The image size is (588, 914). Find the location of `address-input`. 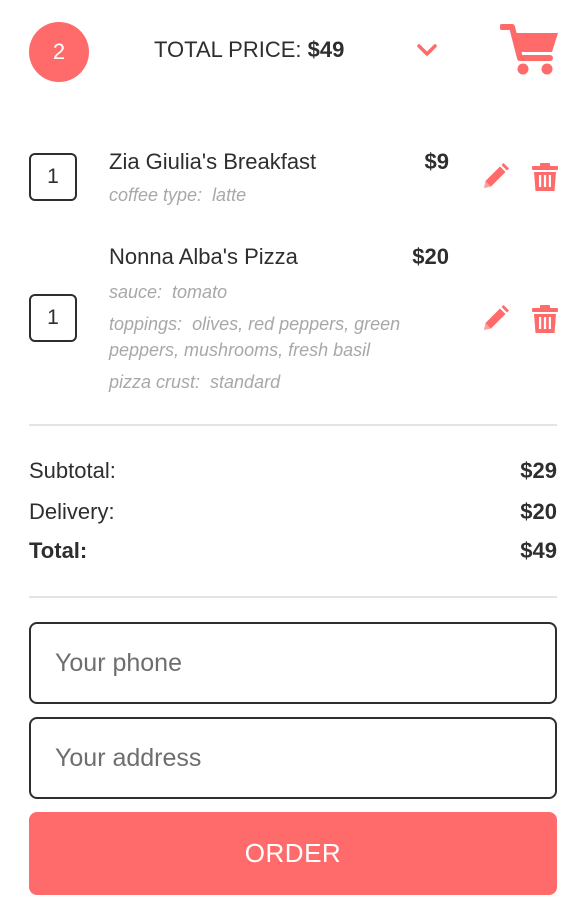

address-input is located at coordinates (293, 758).